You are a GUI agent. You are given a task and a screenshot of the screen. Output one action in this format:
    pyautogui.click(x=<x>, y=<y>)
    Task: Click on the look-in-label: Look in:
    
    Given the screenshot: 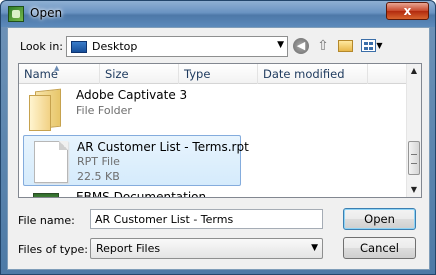 What is the action you would take?
    pyautogui.click(x=41, y=46)
    